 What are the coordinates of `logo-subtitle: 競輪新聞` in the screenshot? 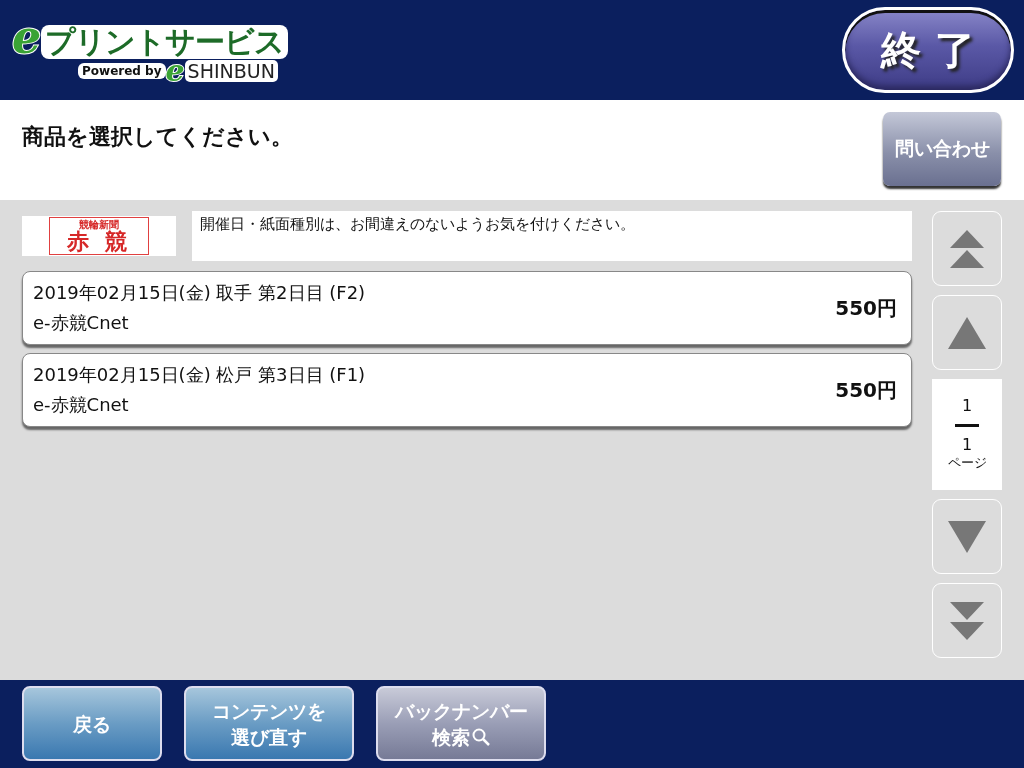 It's located at (99, 224).